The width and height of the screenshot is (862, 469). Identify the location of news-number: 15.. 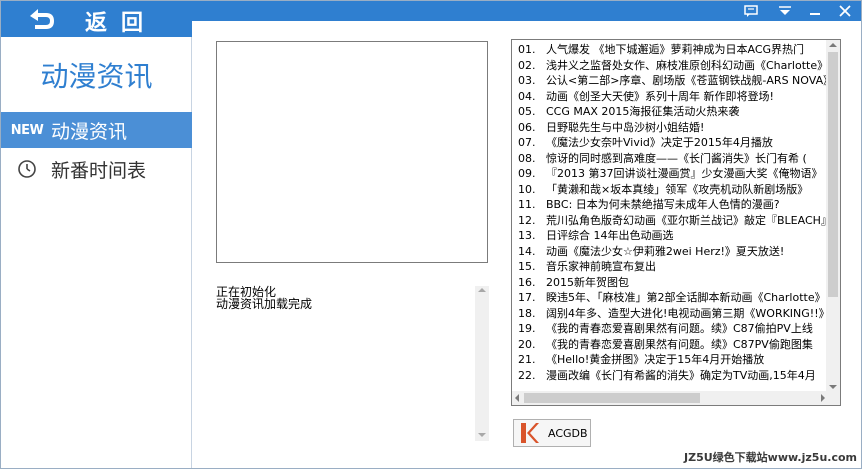
(527, 266).